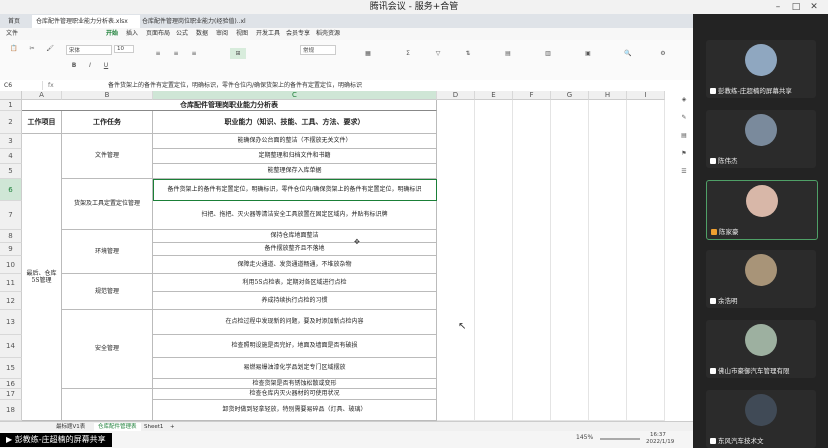  Describe the element at coordinates (107, 292) in the screenshot. I see `task-cell: 规范管理` at that location.